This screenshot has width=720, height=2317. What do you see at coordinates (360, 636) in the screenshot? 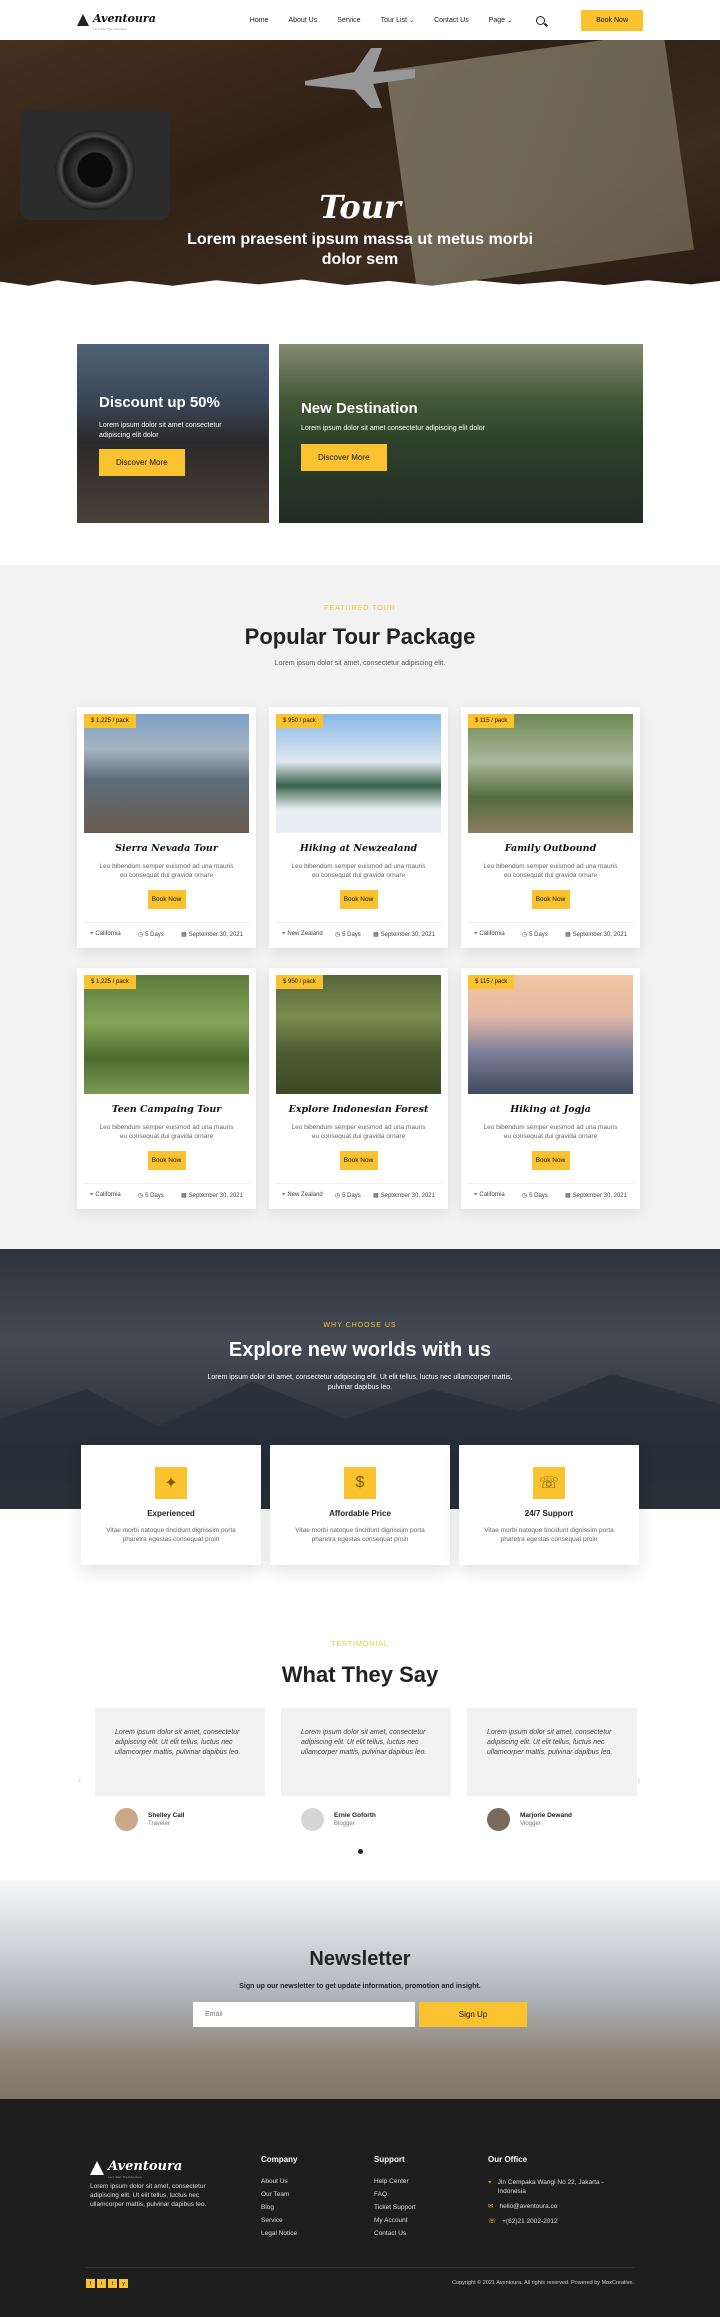
I see `section-title: Popular Tour Package` at bounding box center [360, 636].